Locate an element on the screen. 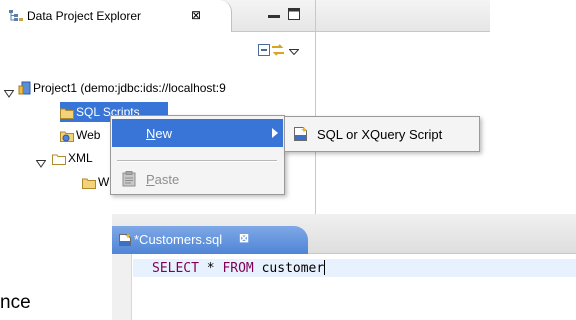  tree-item-project1: Project1 (demo:jdbc:ids://localhost:9 is located at coordinates (157, 89).